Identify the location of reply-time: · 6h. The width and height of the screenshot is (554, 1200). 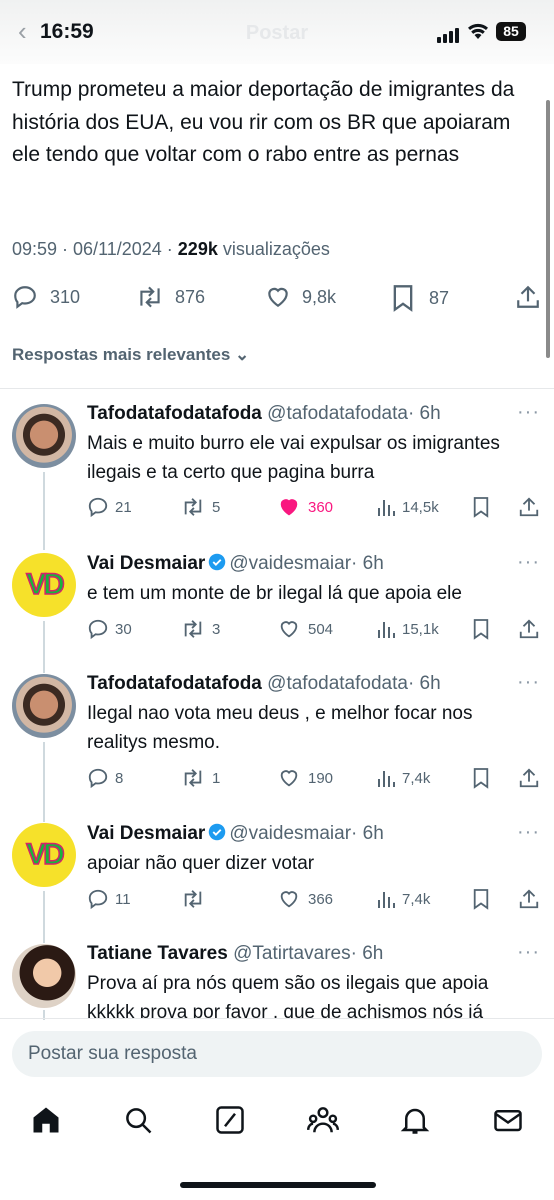
(367, 953).